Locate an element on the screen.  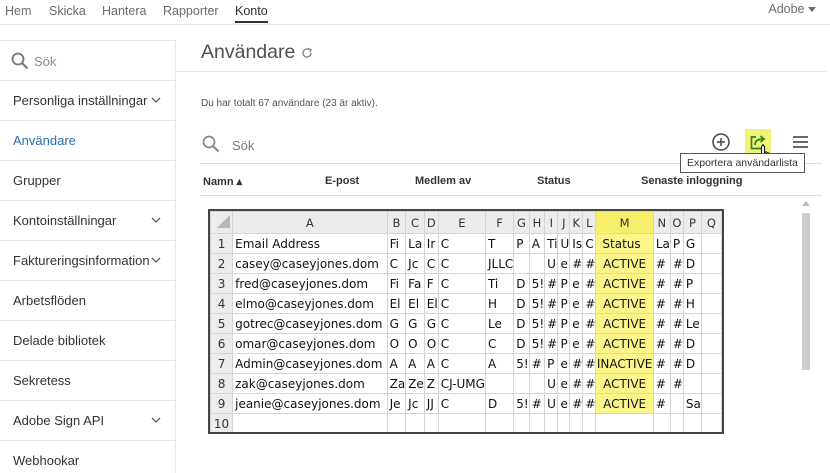
scrollbar is located at coordinates (806, 335).